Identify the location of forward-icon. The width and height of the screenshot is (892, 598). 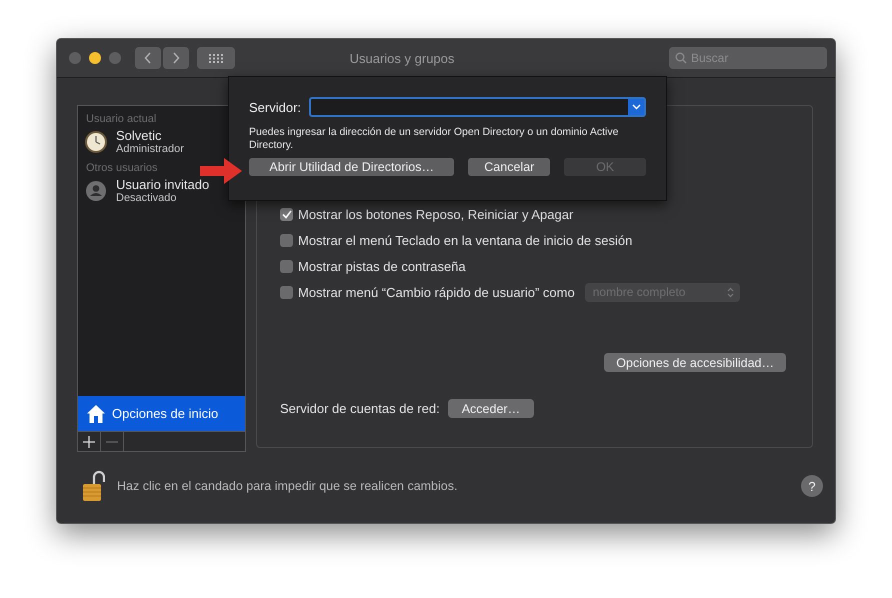
(176, 58).